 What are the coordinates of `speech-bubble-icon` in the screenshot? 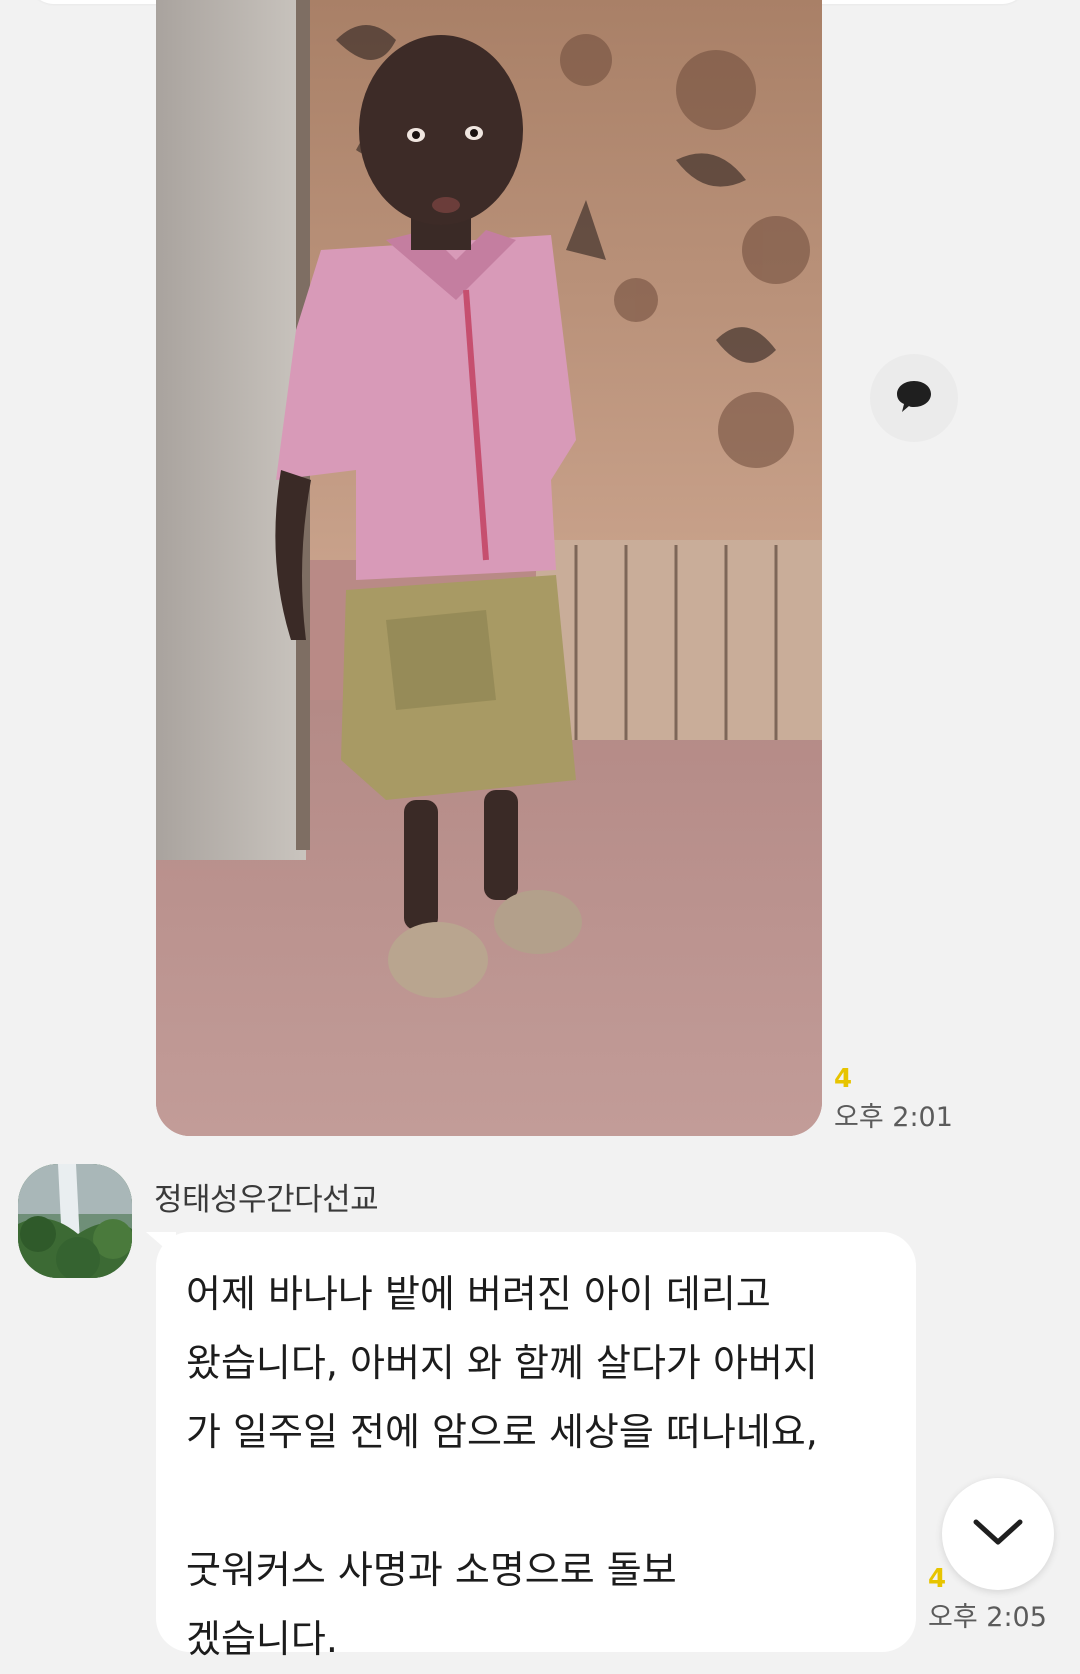 It's located at (914, 398).